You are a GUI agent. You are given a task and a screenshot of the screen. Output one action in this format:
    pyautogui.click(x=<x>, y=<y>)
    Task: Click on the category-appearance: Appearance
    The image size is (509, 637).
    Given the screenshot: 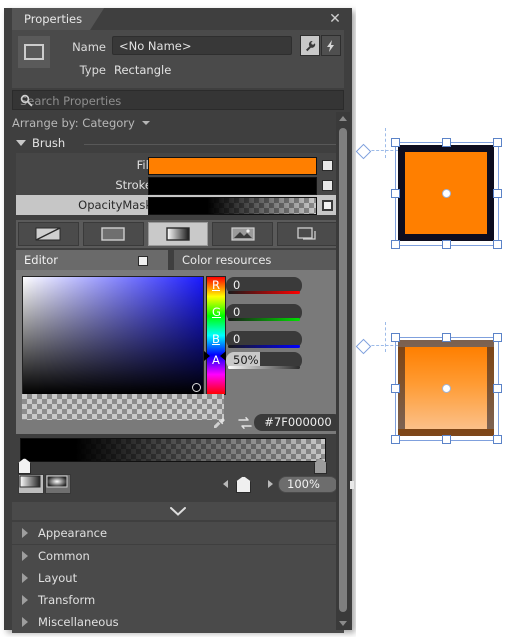 What is the action you would take?
    pyautogui.click(x=178, y=533)
    